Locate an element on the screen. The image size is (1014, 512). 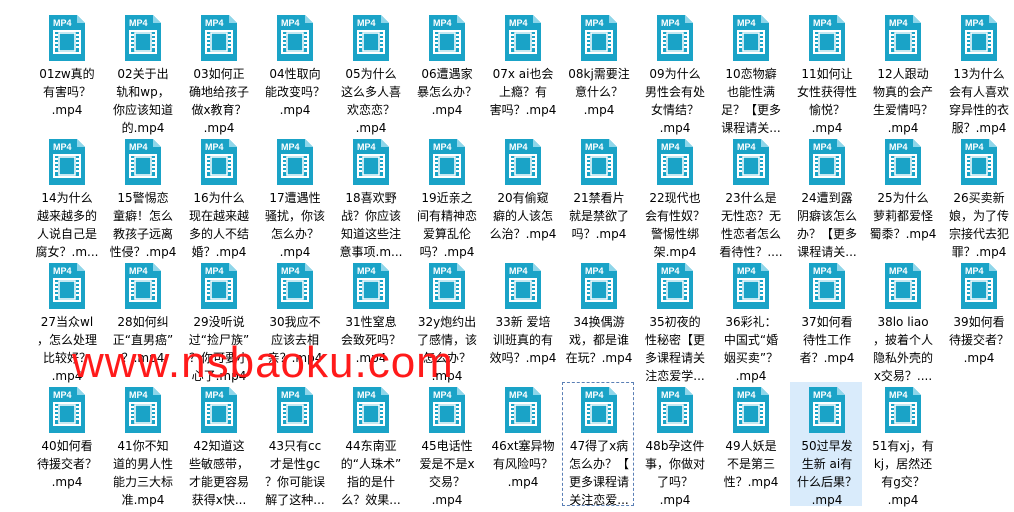
file-item: MP4 30我应不 应该去相 亲？.mp4 is located at coordinates (294, 320).